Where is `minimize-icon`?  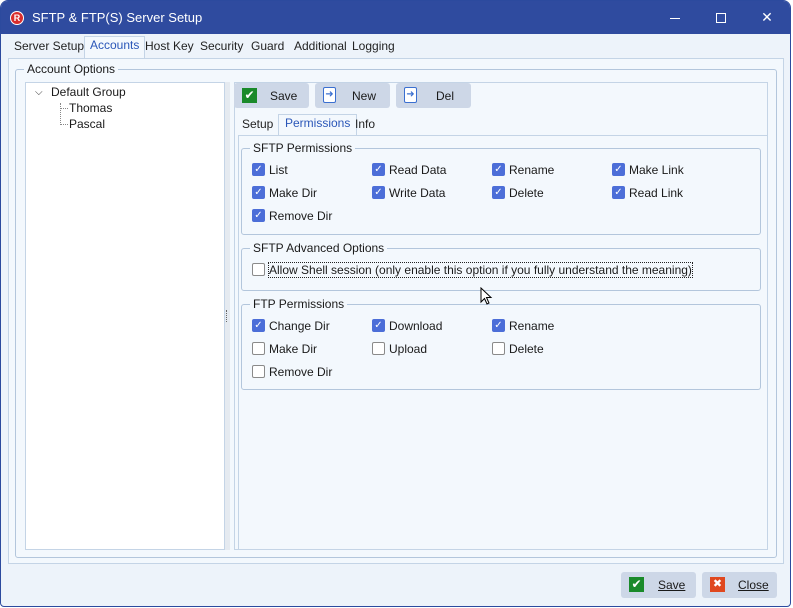 minimize-icon is located at coordinates (675, 18).